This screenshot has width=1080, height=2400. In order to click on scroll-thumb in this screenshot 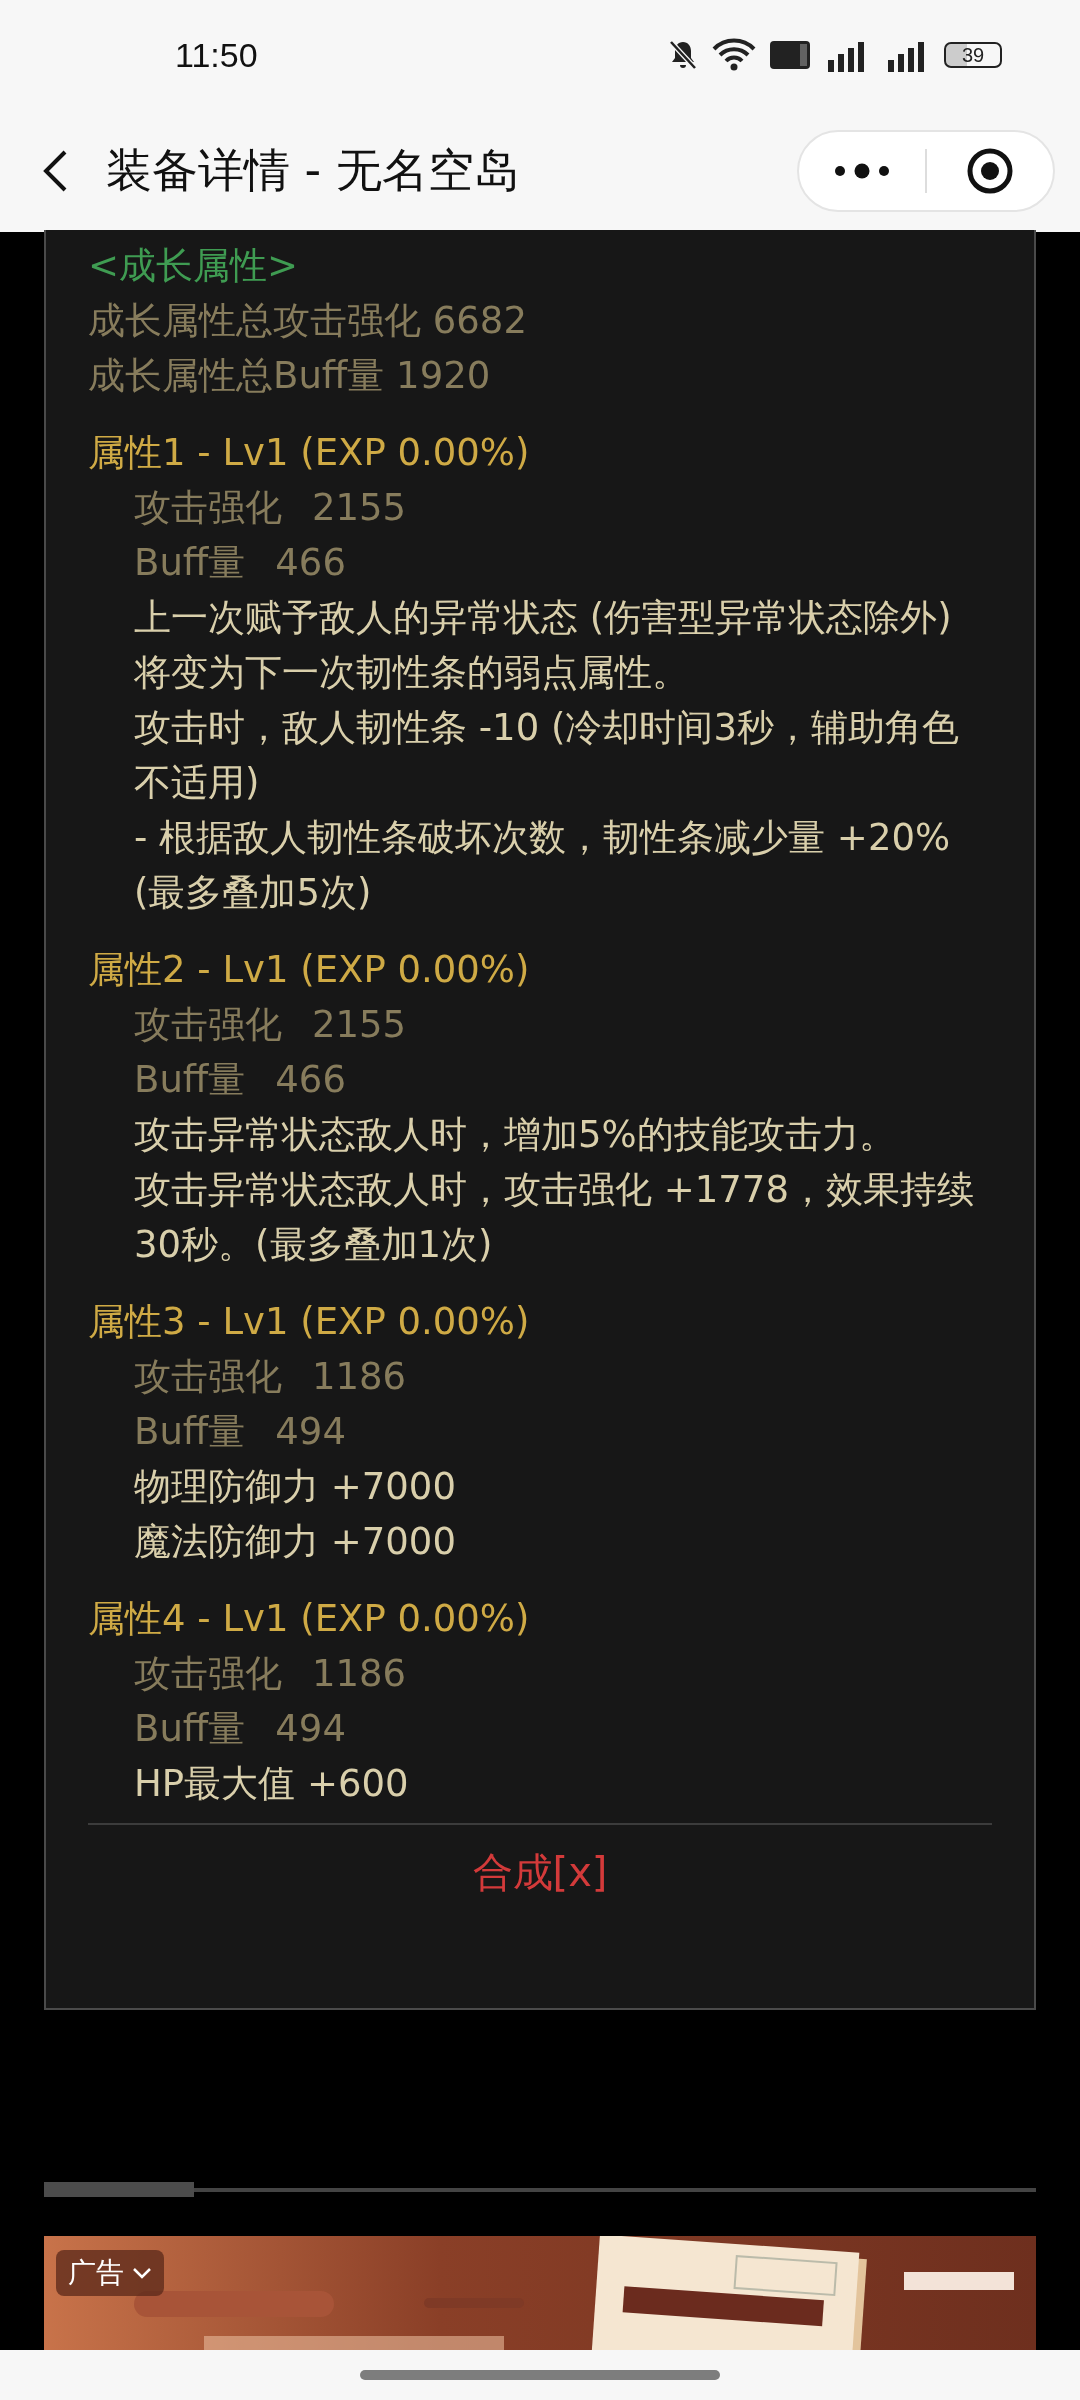, I will do `click(119, 2189)`.